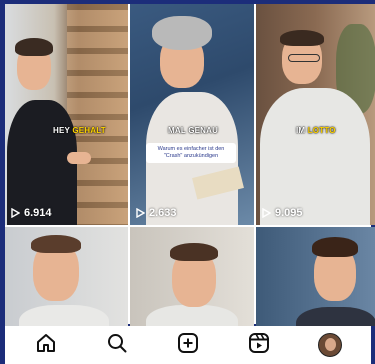 The image size is (375, 364). I want to click on view-count: 6.914, so click(31, 213).